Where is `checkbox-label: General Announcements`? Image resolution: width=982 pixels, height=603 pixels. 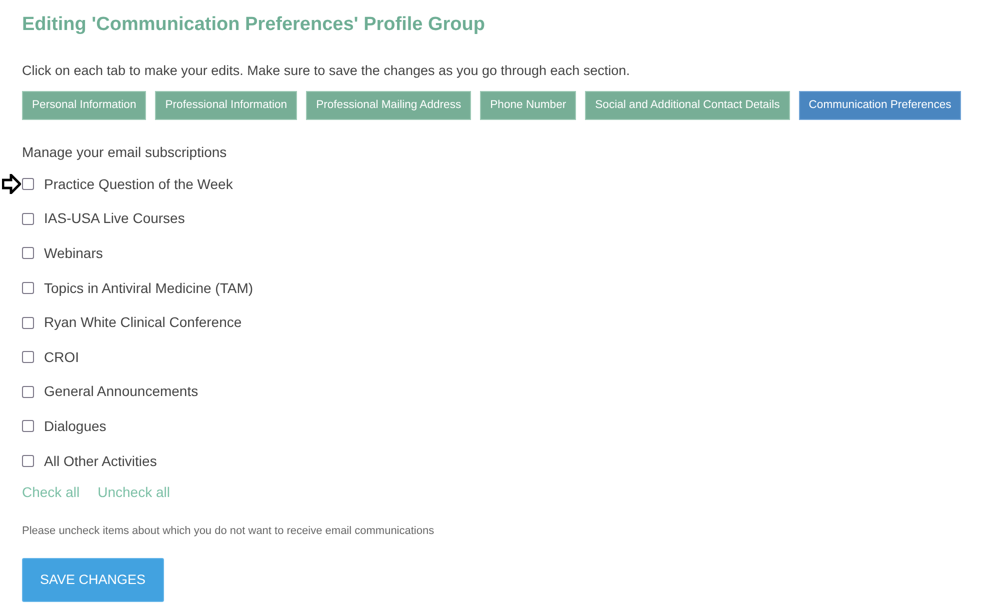 checkbox-label: General Announcements is located at coordinates (121, 392).